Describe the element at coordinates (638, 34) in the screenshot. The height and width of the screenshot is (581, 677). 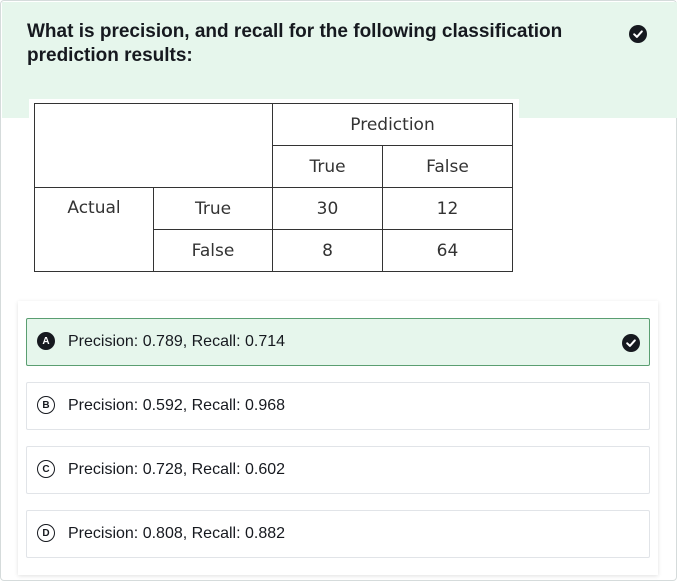
I see `check-circle-icon` at that location.